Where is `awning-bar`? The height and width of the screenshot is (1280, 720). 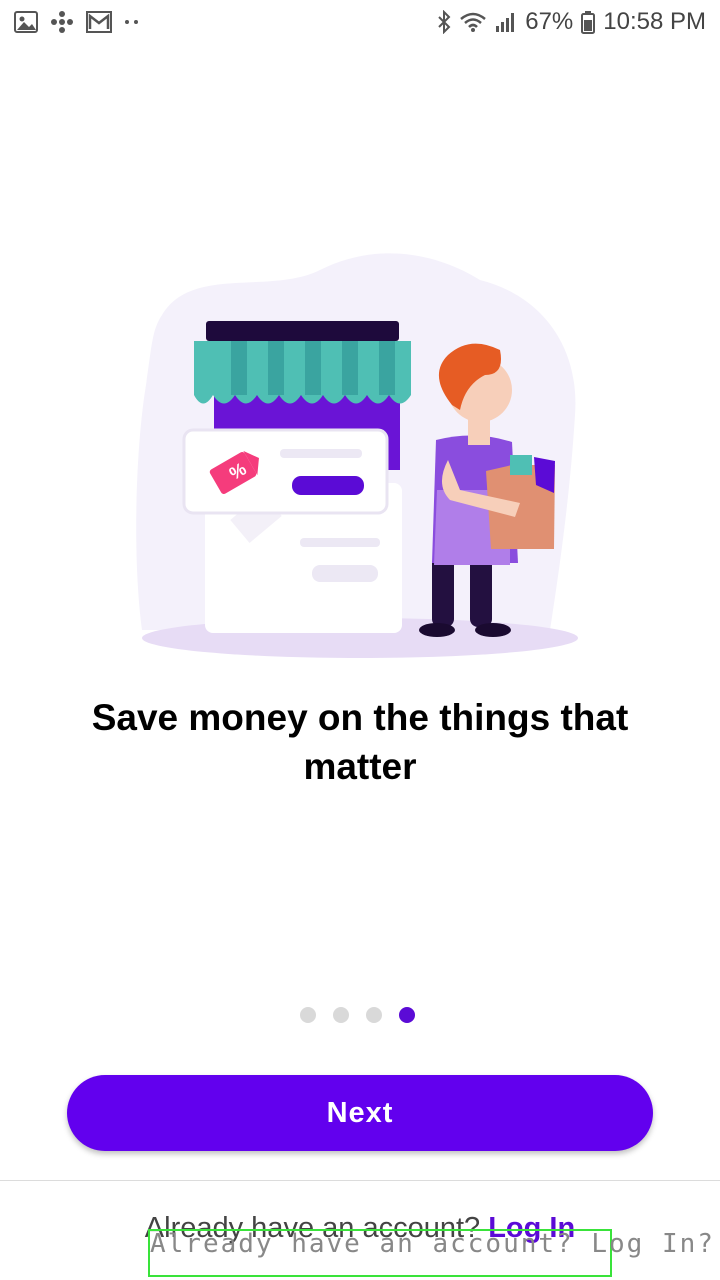
awning-bar is located at coordinates (302, 331).